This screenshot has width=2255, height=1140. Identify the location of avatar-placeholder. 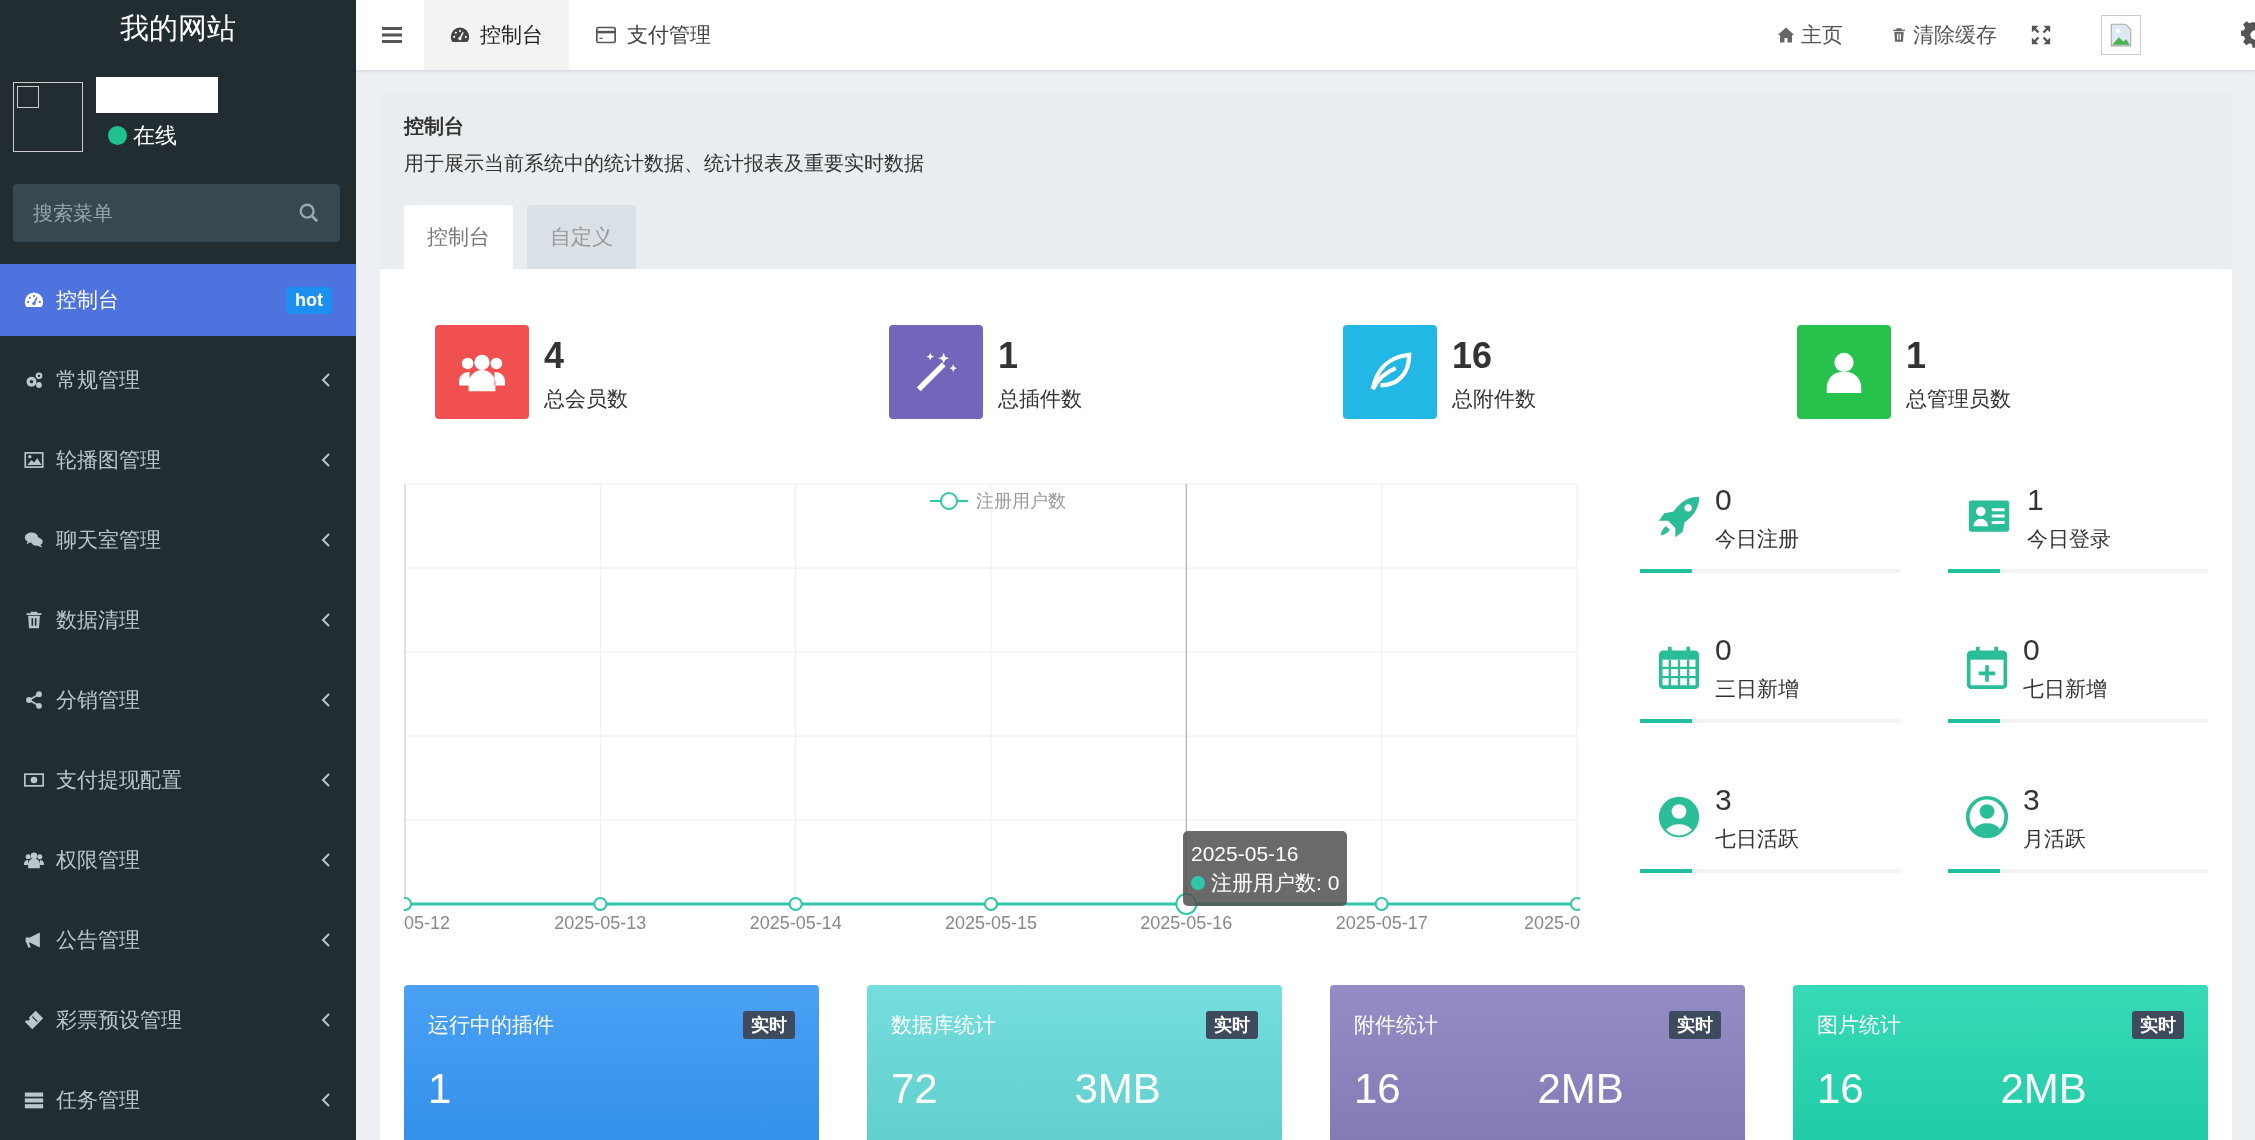
(48, 116).